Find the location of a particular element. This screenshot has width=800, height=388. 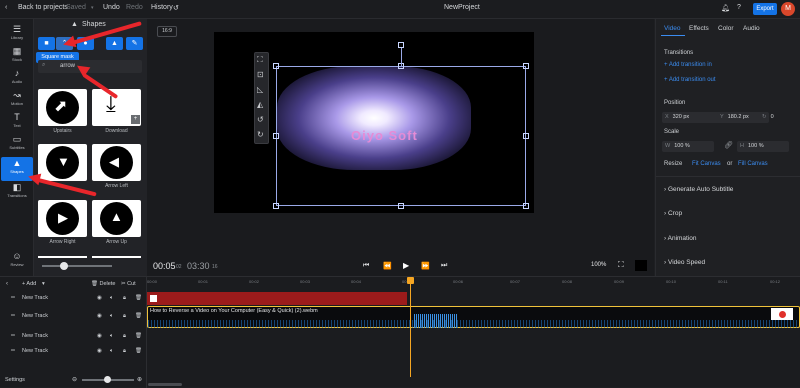

pen-shape-button: ✎ is located at coordinates (134, 43).